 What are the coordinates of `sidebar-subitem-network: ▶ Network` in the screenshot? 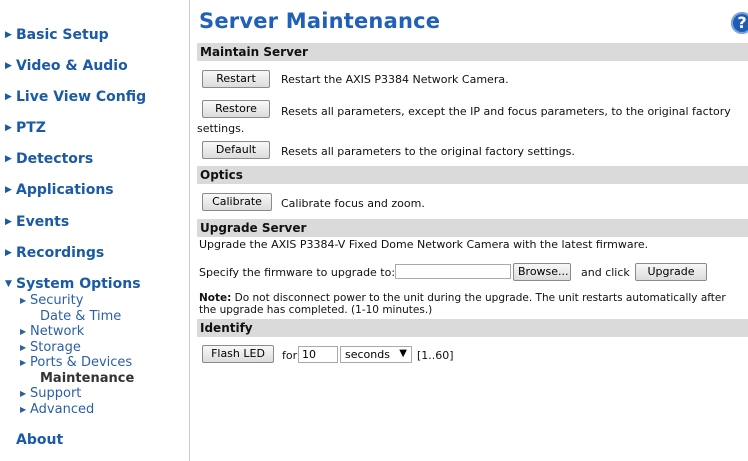 It's located at (52, 331).